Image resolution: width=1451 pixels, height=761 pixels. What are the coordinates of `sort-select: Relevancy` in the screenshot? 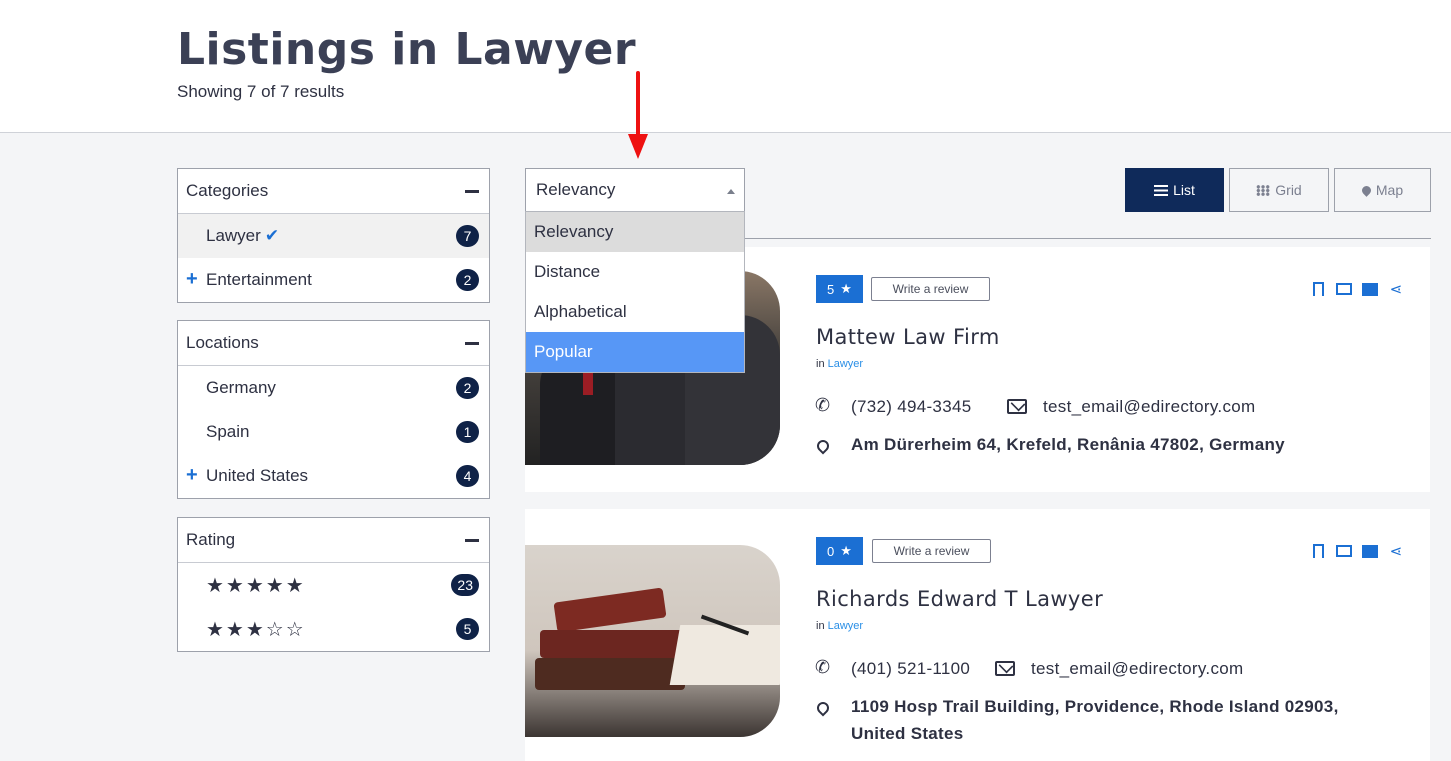 It's located at (635, 190).